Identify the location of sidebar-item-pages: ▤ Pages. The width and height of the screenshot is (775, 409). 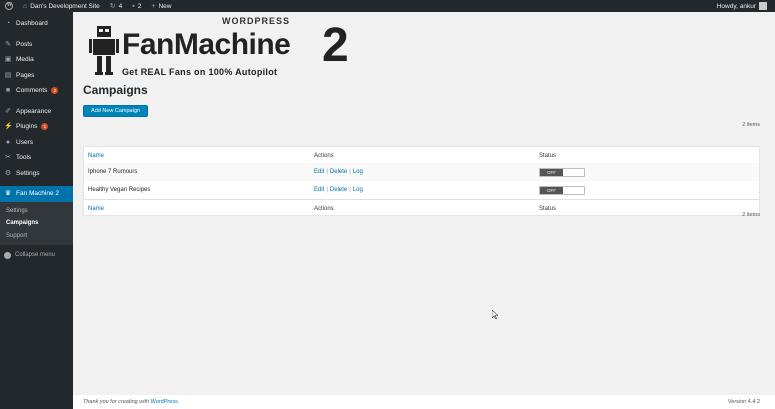
(36, 76).